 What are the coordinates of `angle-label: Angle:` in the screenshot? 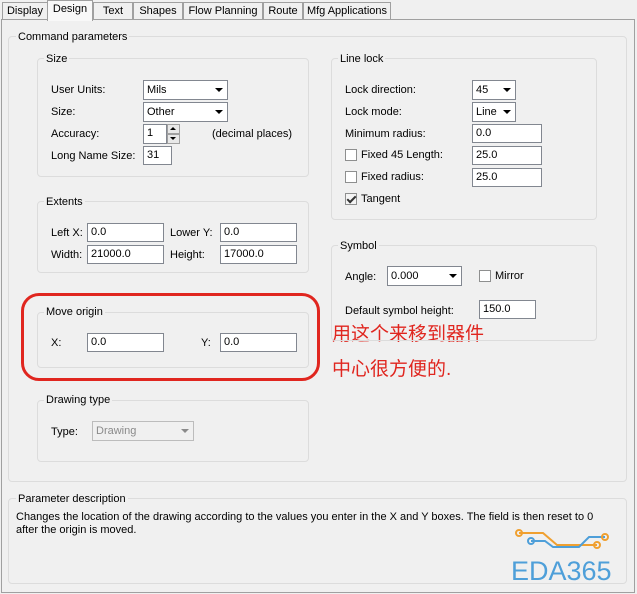 It's located at (361, 277).